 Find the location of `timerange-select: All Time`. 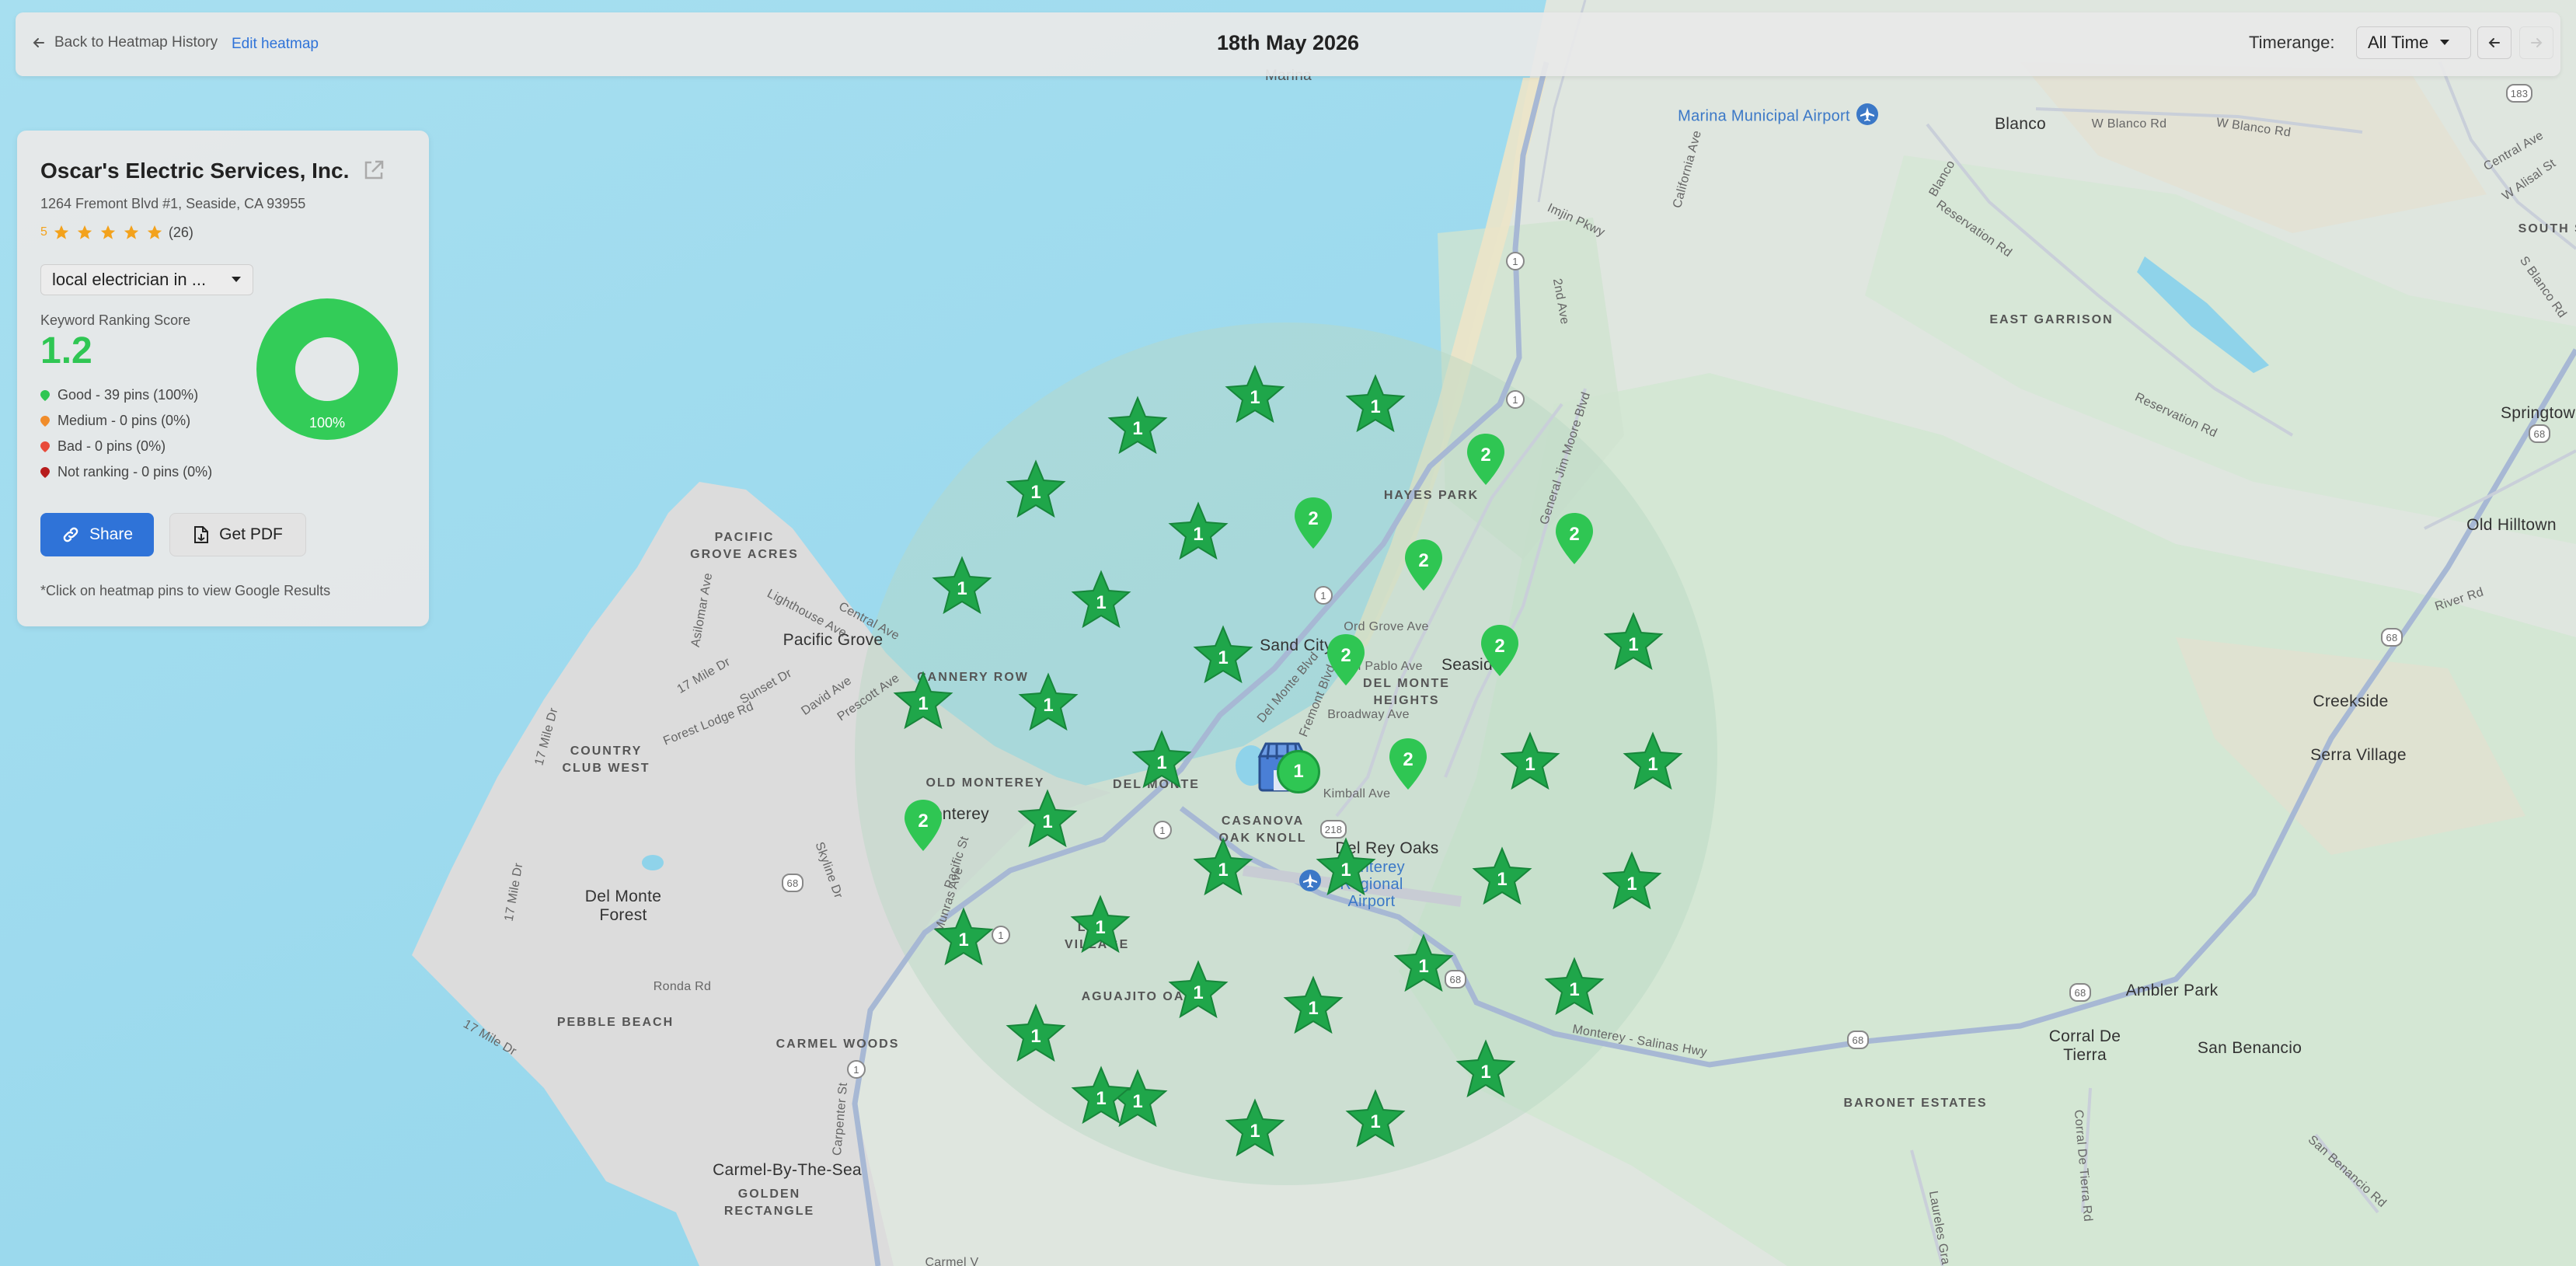

timerange-select: All Time is located at coordinates (2413, 42).